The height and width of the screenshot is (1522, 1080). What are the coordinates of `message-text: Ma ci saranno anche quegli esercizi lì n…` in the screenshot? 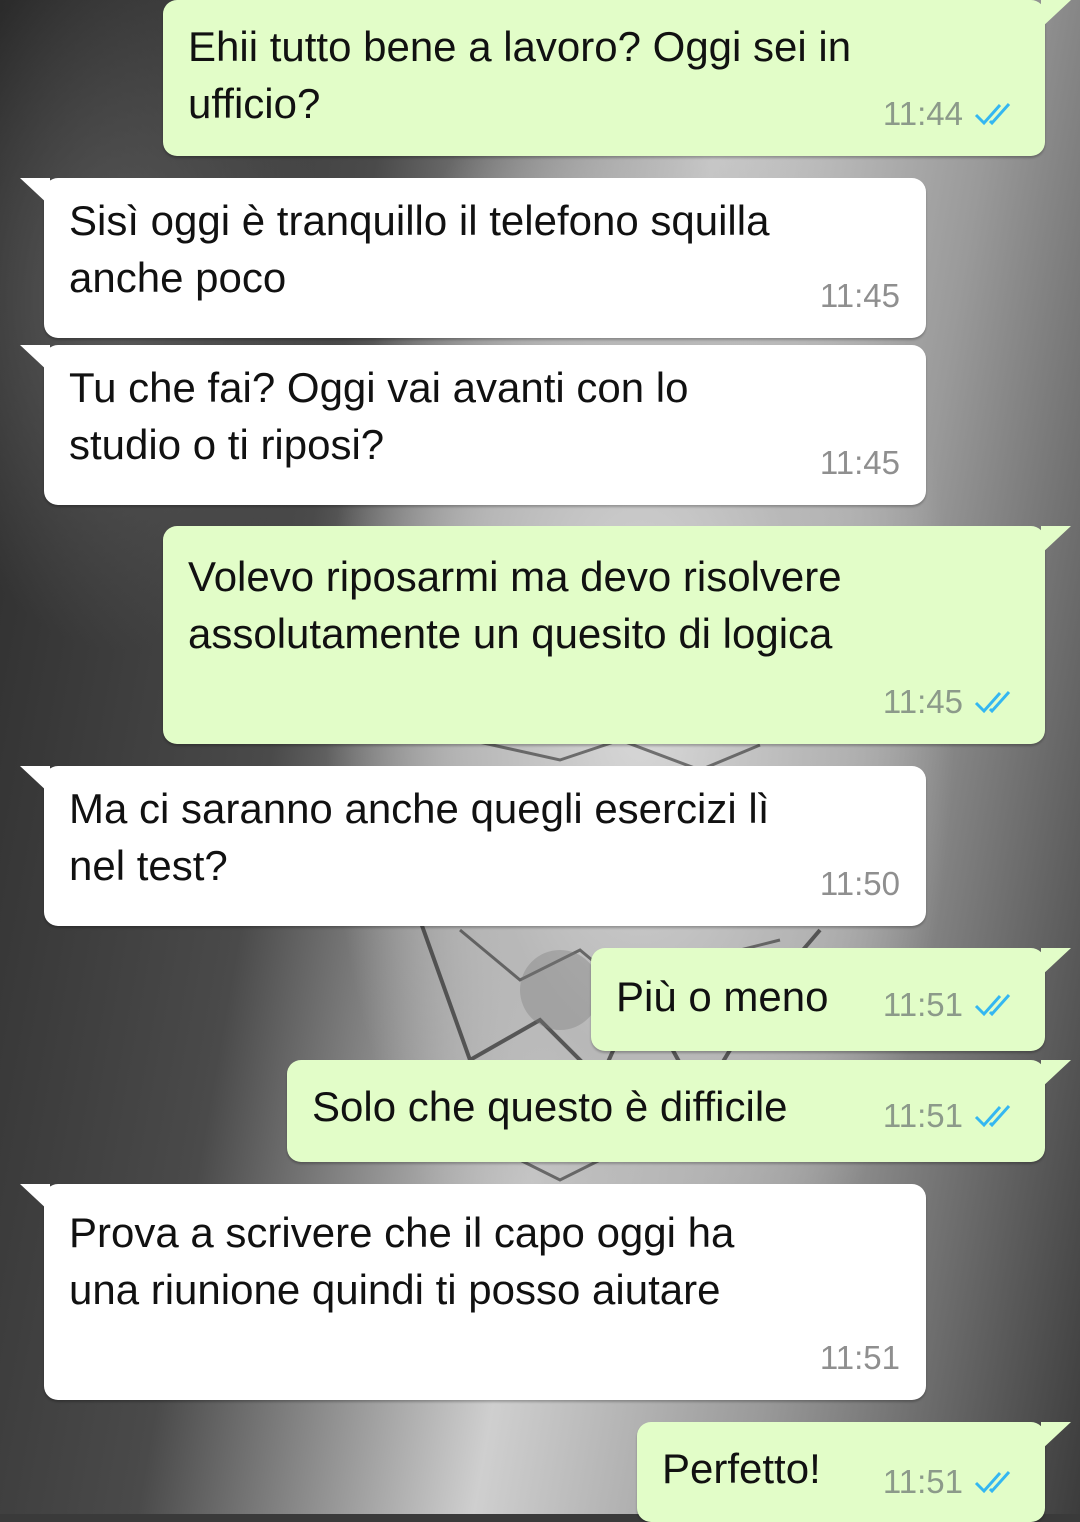 It's located at (419, 837).